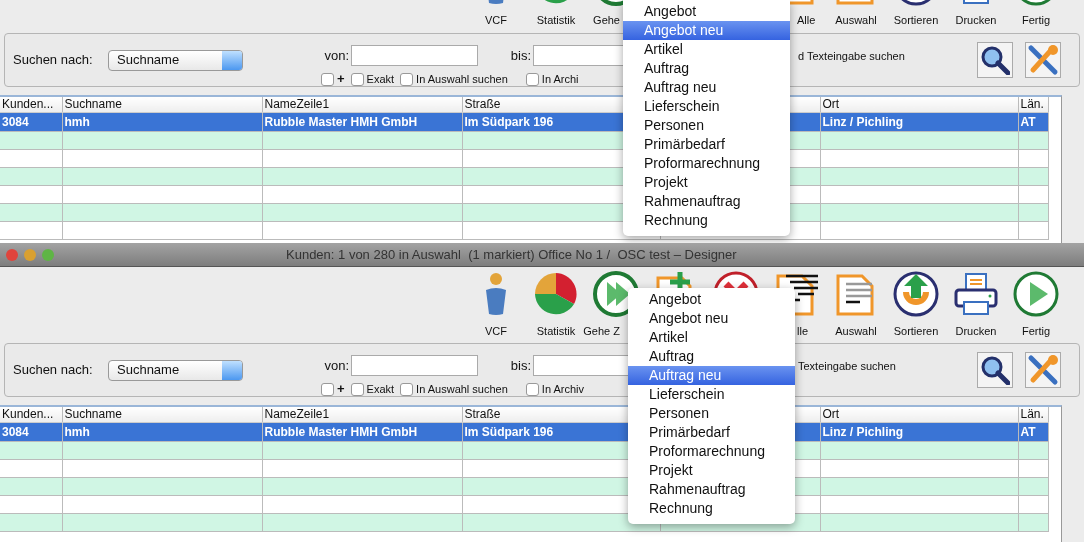 Image resolution: width=1084 pixels, height=542 pixels. What do you see at coordinates (560, 79) in the screenshot?
I see `checkbox-label: In Archi` at bounding box center [560, 79].